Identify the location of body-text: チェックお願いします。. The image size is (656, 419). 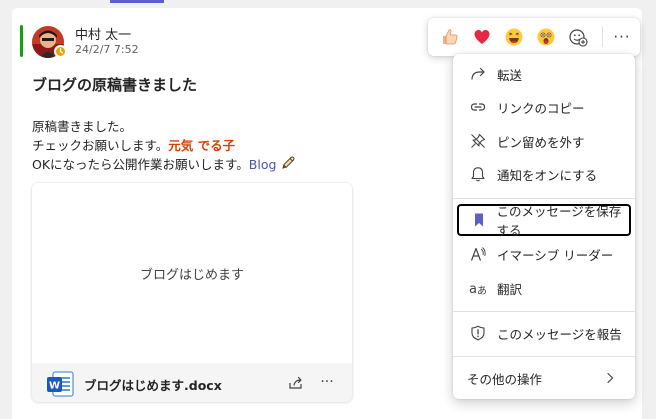
(100, 145).